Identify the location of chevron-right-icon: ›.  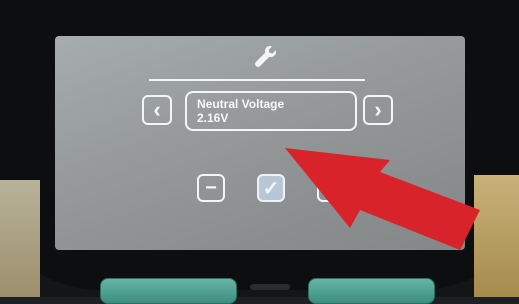
(378, 109).